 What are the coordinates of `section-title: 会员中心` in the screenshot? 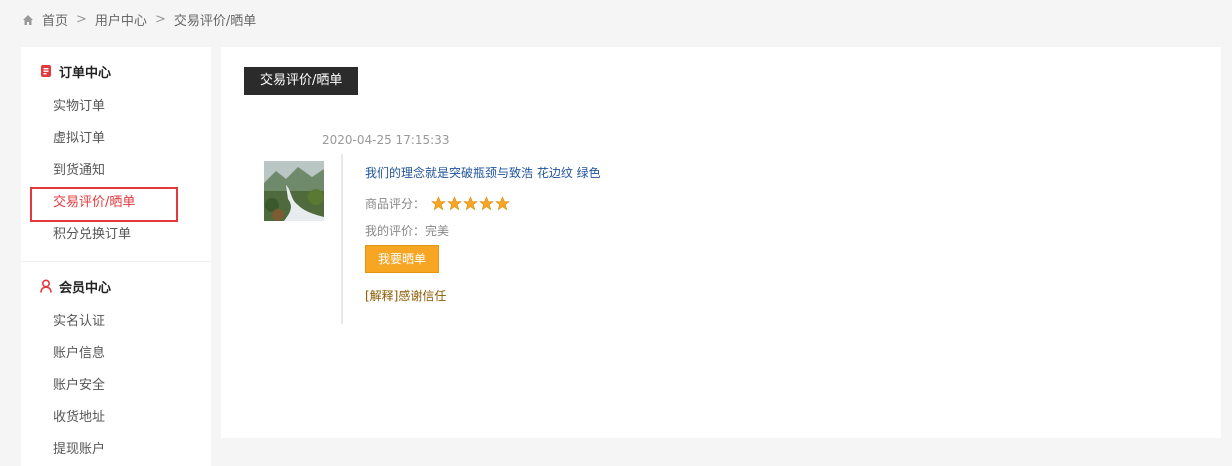 It's located at (85, 288).